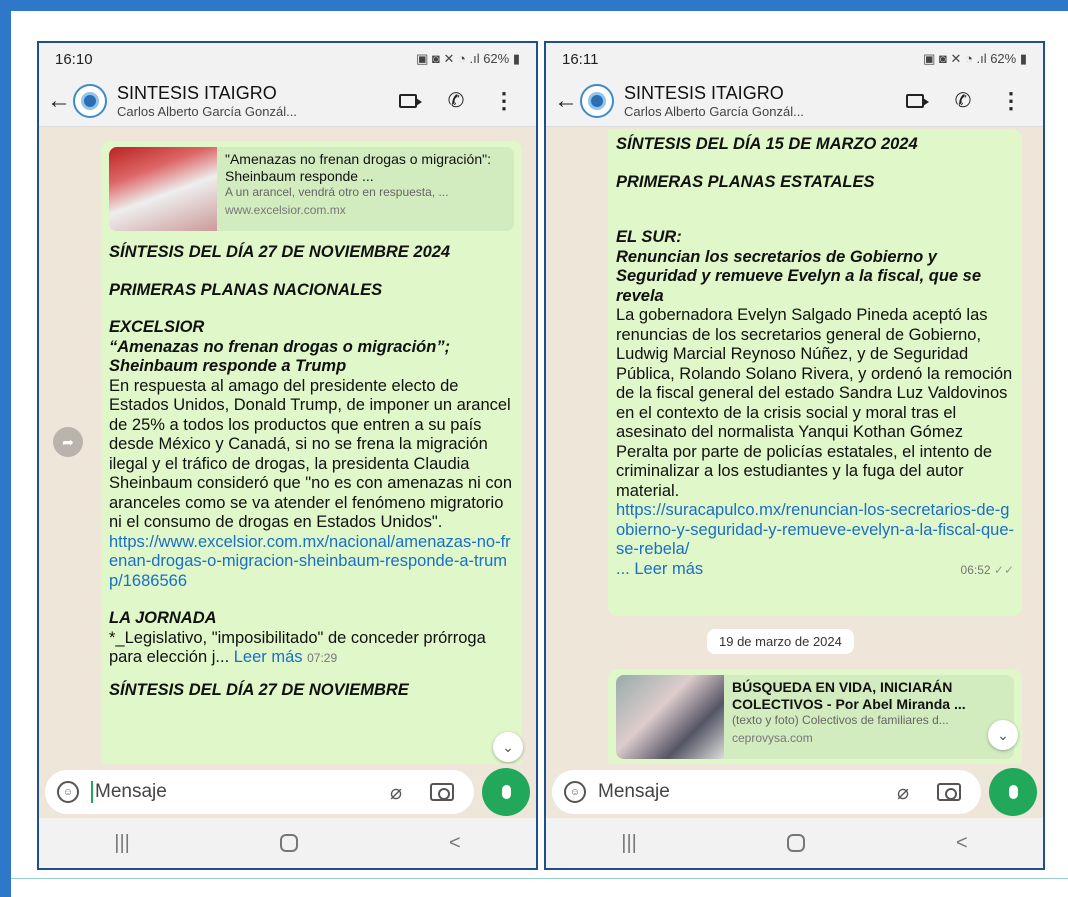  What do you see at coordinates (745, 181) in the screenshot?
I see `msg-section-heading: PRIMERAS PLANAS ESTATALES` at bounding box center [745, 181].